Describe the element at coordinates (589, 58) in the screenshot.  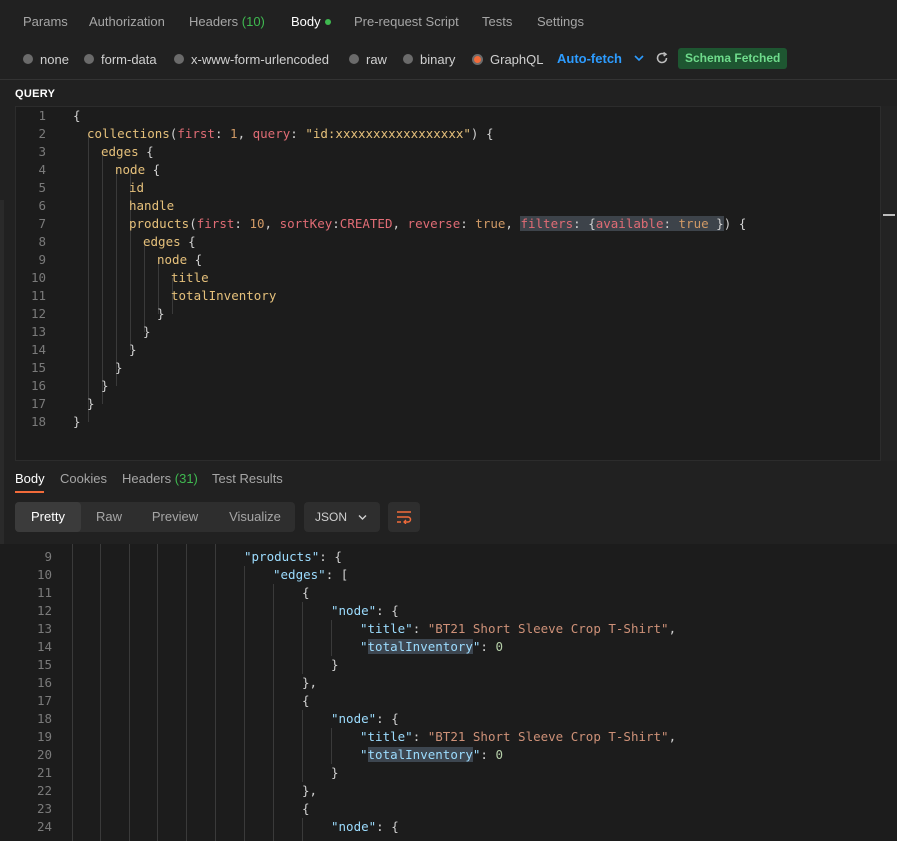
I see `auto-fetch-button: Auto-fetch` at that location.